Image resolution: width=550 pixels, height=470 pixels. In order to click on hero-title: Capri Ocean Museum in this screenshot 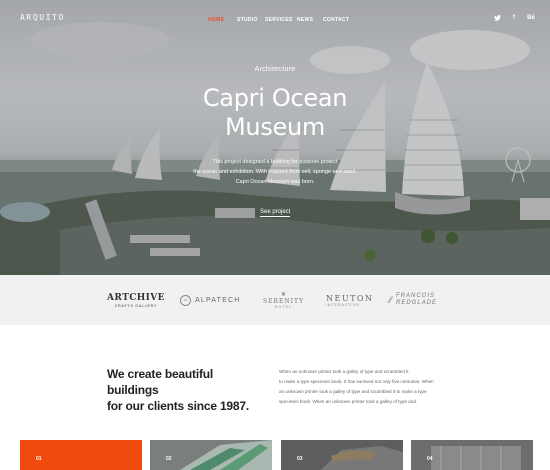, I will do `click(275, 113)`.